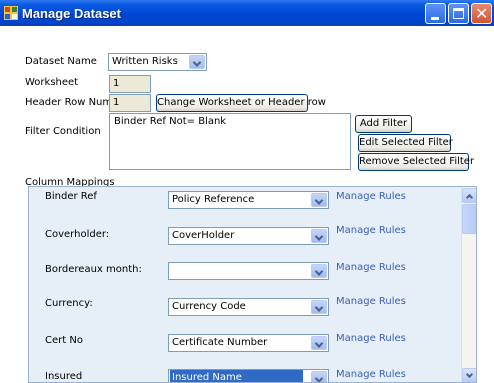  Describe the element at coordinates (71, 13) in the screenshot. I see `window-title: Manage Dataset` at that location.